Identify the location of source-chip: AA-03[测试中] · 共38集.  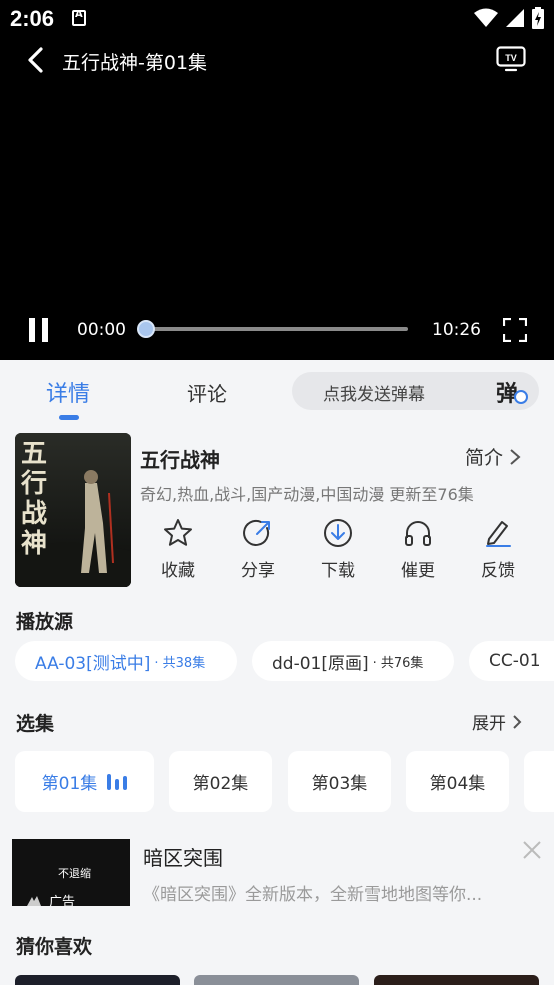
(126, 661).